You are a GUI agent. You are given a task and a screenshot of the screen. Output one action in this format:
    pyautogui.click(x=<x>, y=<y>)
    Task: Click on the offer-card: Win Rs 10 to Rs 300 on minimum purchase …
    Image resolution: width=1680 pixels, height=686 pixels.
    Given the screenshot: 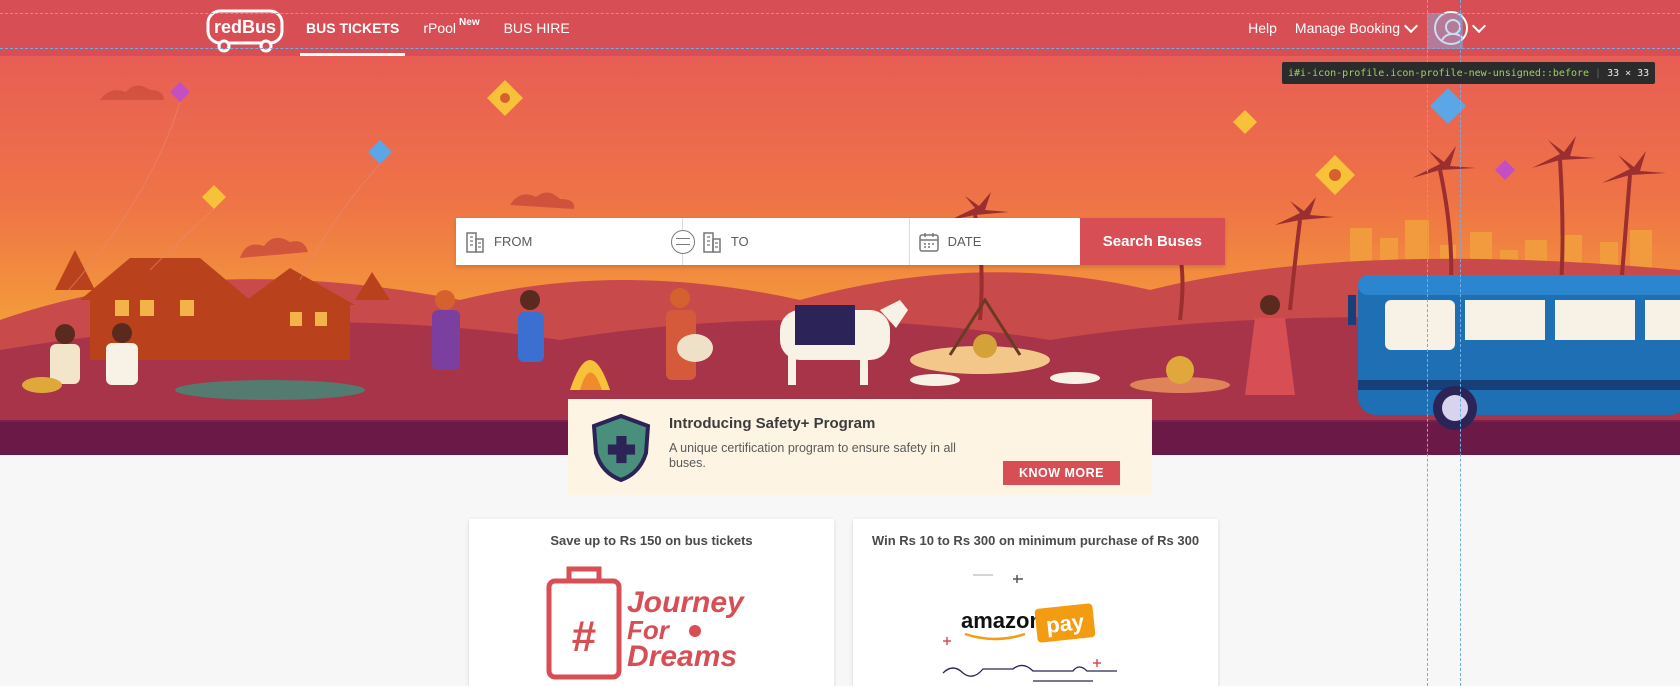 What is the action you would take?
    pyautogui.click(x=1035, y=602)
    